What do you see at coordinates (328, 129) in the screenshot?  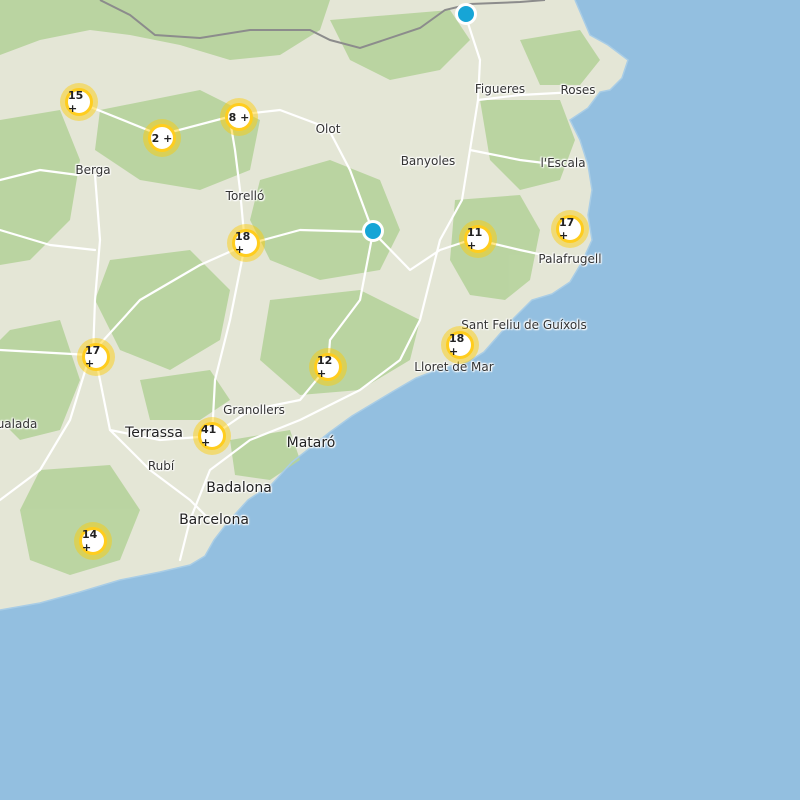 I see `place-label-olot: Olot` at bounding box center [328, 129].